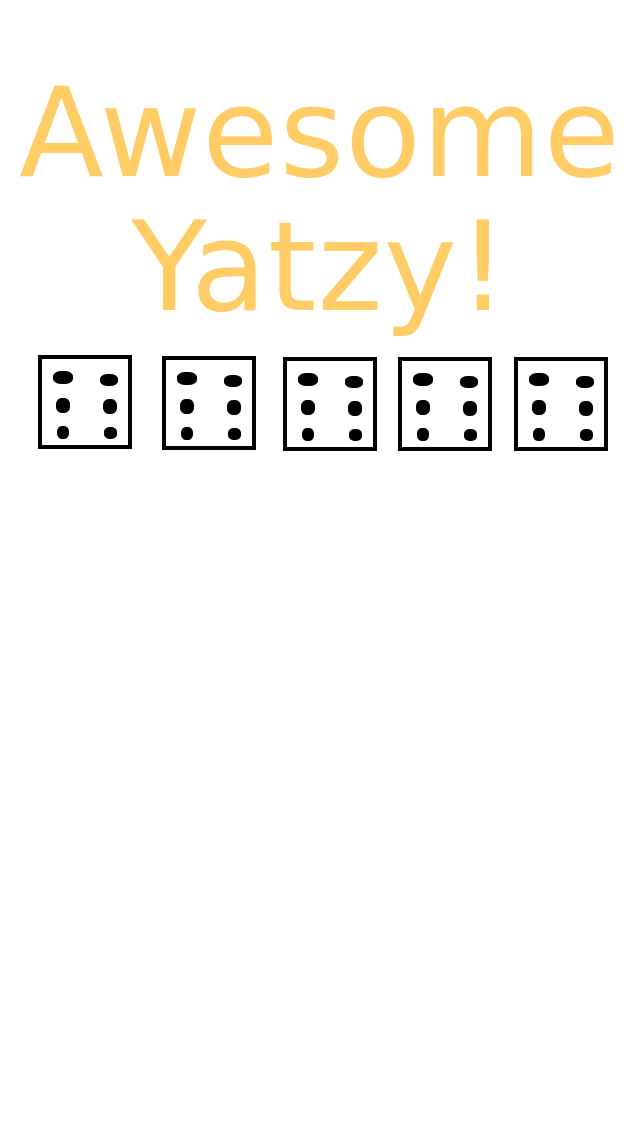 The image size is (640, 1136). Describe the element at coordinates (320, 268) in the screenshot. I see `app-title-line-2: Yatzy!` at that location.